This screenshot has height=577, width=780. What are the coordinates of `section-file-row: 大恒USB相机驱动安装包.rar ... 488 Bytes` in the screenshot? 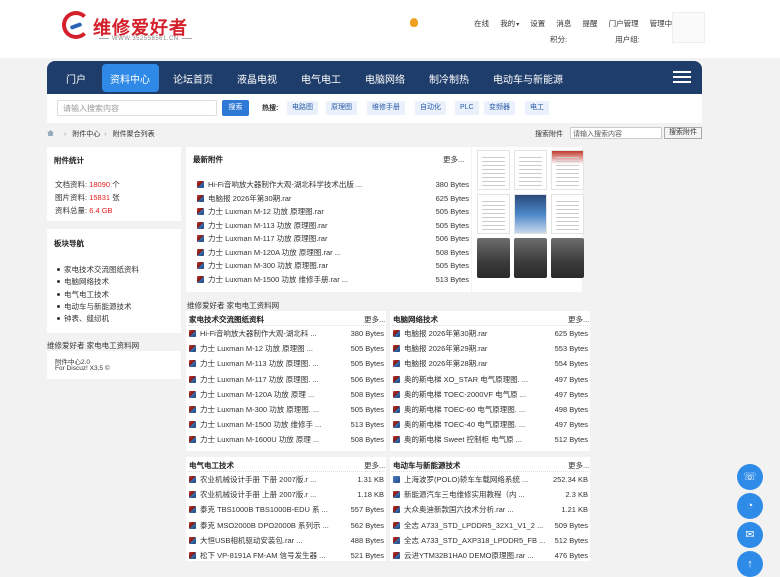 It's located at (286, 541).